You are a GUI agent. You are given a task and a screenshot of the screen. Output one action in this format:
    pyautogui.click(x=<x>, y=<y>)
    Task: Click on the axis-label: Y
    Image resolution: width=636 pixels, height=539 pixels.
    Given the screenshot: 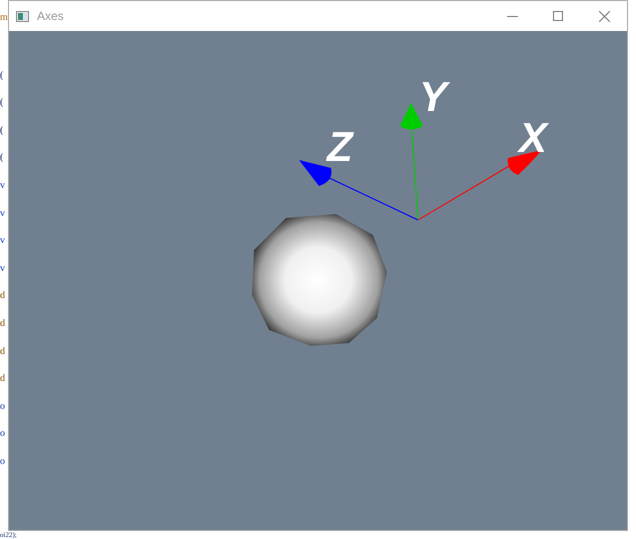 What is the action you would take?
    pyautogui.click(x=433, y=96)
    